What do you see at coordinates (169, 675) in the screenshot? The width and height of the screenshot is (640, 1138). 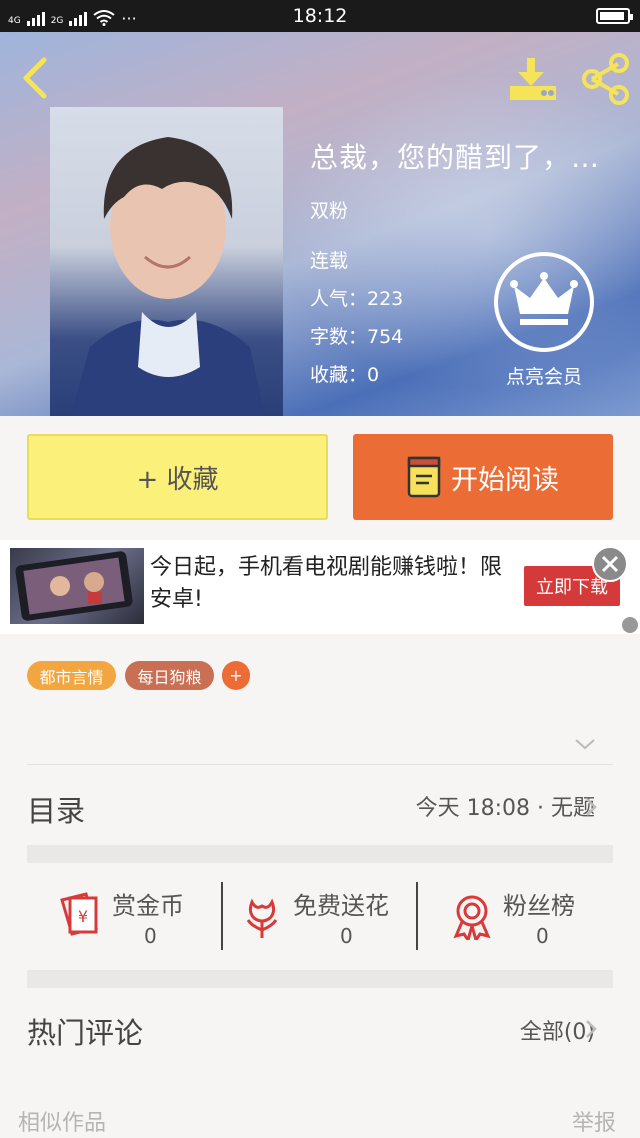 I see `tag-daily: 每日狗粮` at bounding box center [169, 675].